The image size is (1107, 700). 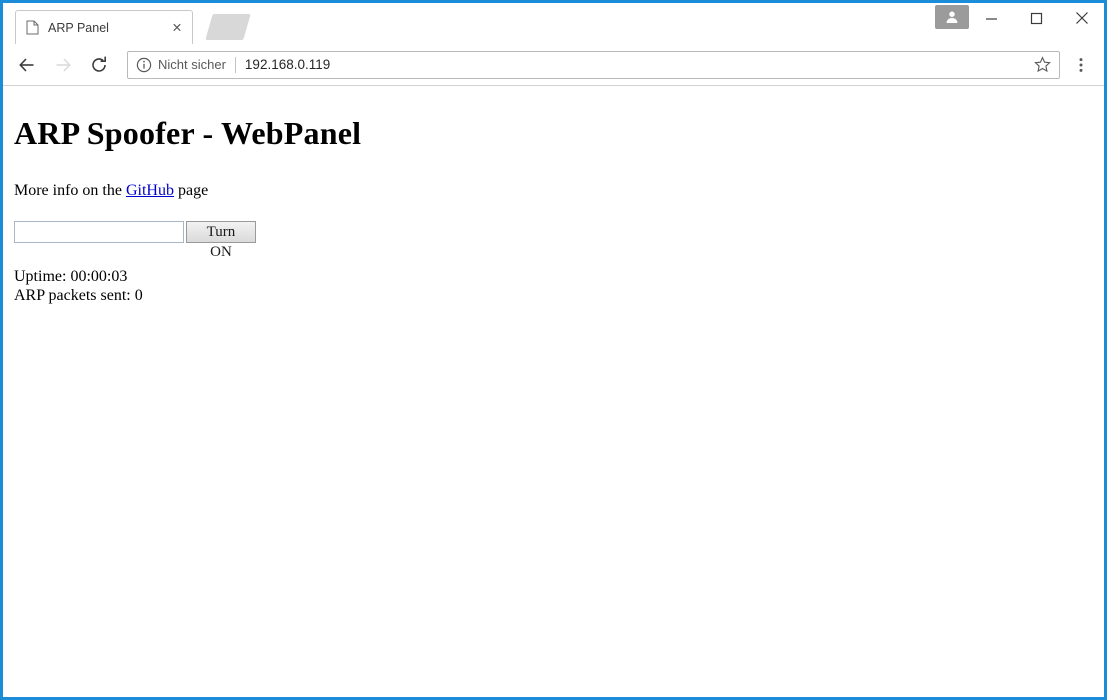 I want to click on browser-toolbar: Nicht sicher 192.168.0.119, so click(x=553, y=65).